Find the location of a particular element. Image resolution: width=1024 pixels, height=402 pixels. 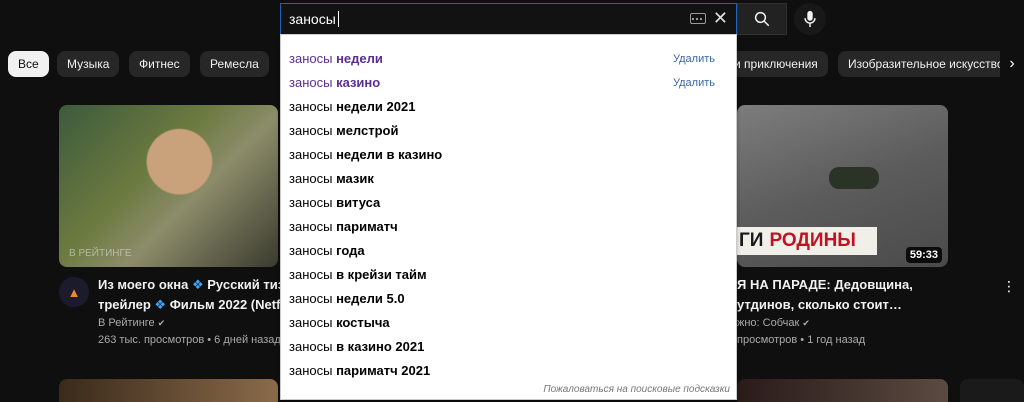

suggestion-item: заносы года is located at coordinates (509, 251).